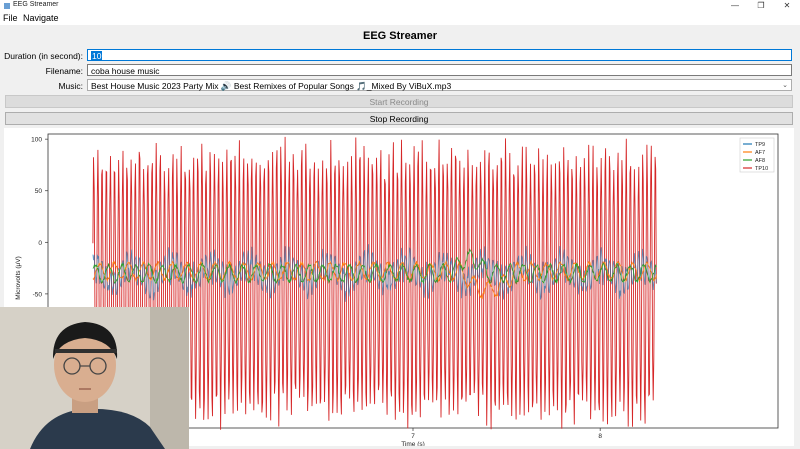 Image resolution: width=800 pixels, height=449 pixels. Describe the element at coordinates (761, 6) in the screenshot. I see `maximize-button: ❐` at that location.